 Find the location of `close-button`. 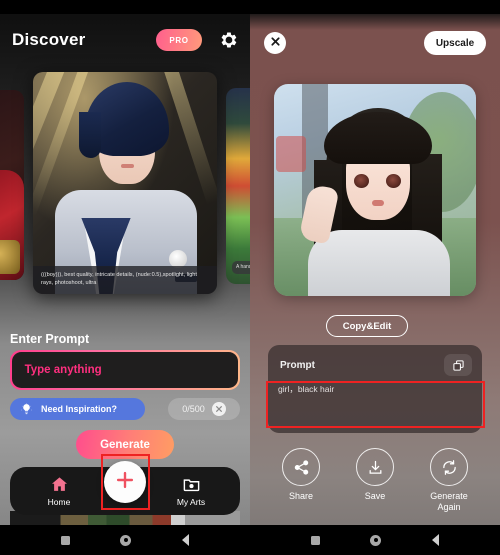

close-button is located at coordinates (275, 43).